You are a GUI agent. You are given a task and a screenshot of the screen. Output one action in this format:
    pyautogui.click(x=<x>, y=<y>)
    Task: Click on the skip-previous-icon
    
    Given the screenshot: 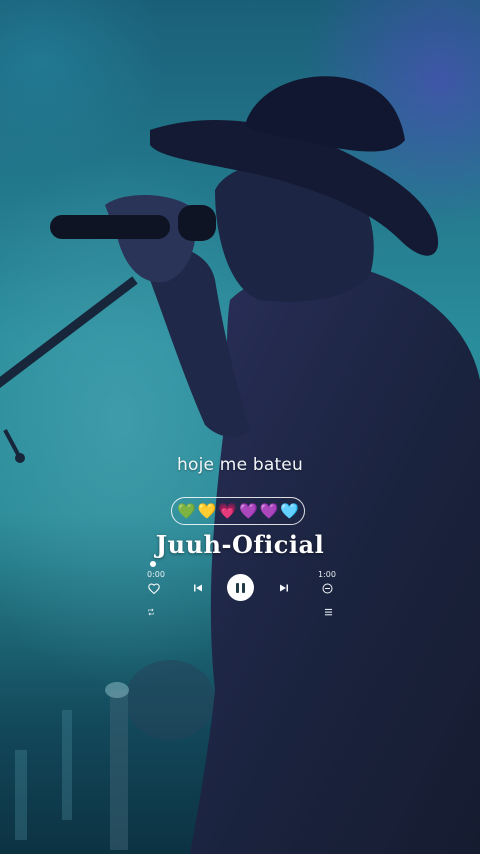 What is the action you would take?
    pyautogui.click(x=198, y=588)
    